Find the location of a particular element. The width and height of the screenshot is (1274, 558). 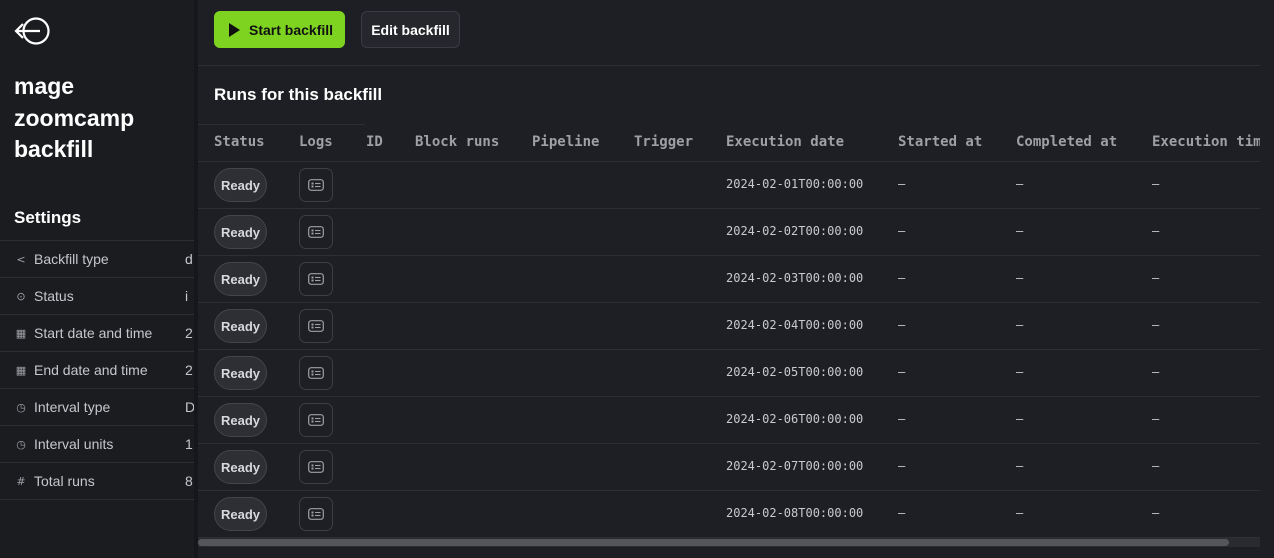

execution-date-cell: 2024-02-05T00:00:00 is located at coordinates (795, 372).